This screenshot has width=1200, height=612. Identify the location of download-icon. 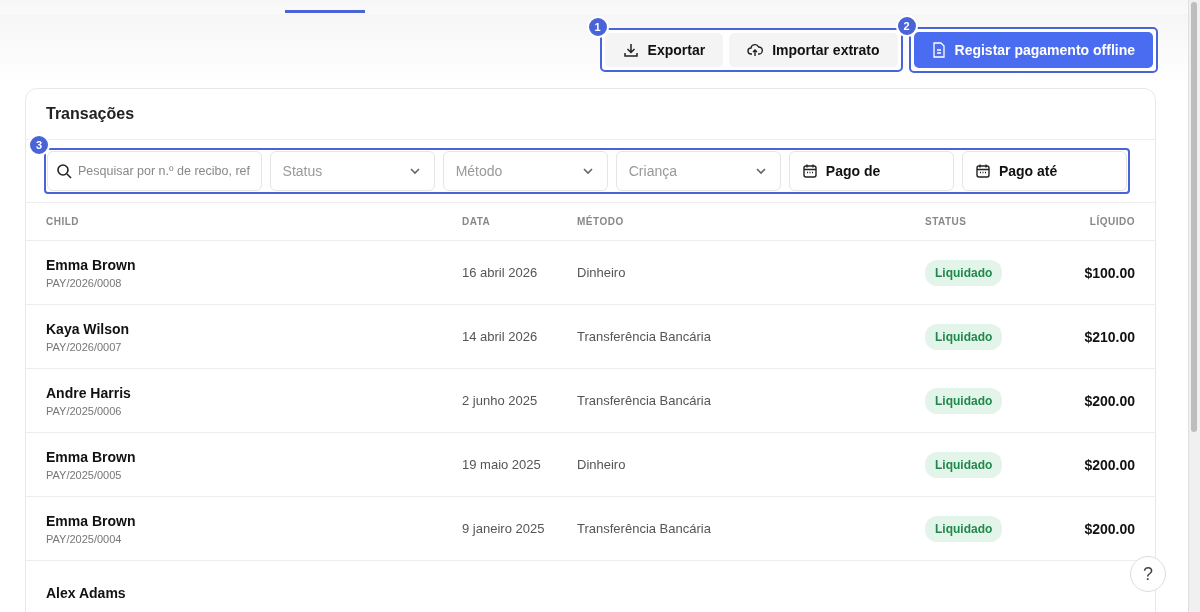
(630, 50).